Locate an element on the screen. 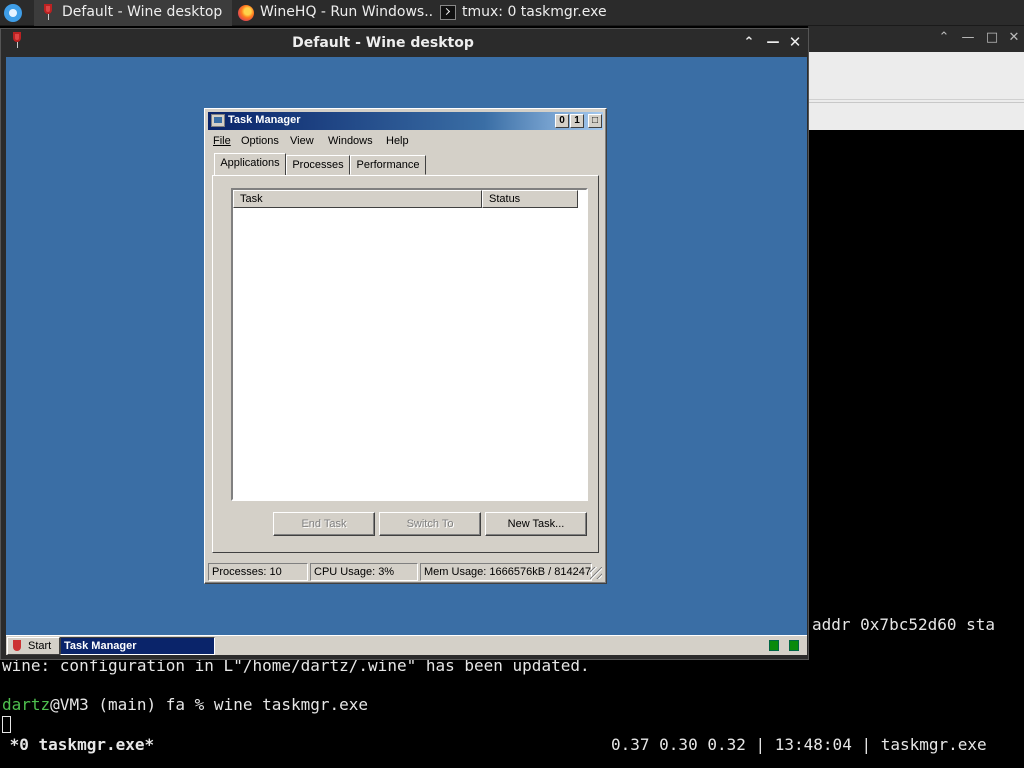  button-label: Switch To is located at coordinates (430, 524).